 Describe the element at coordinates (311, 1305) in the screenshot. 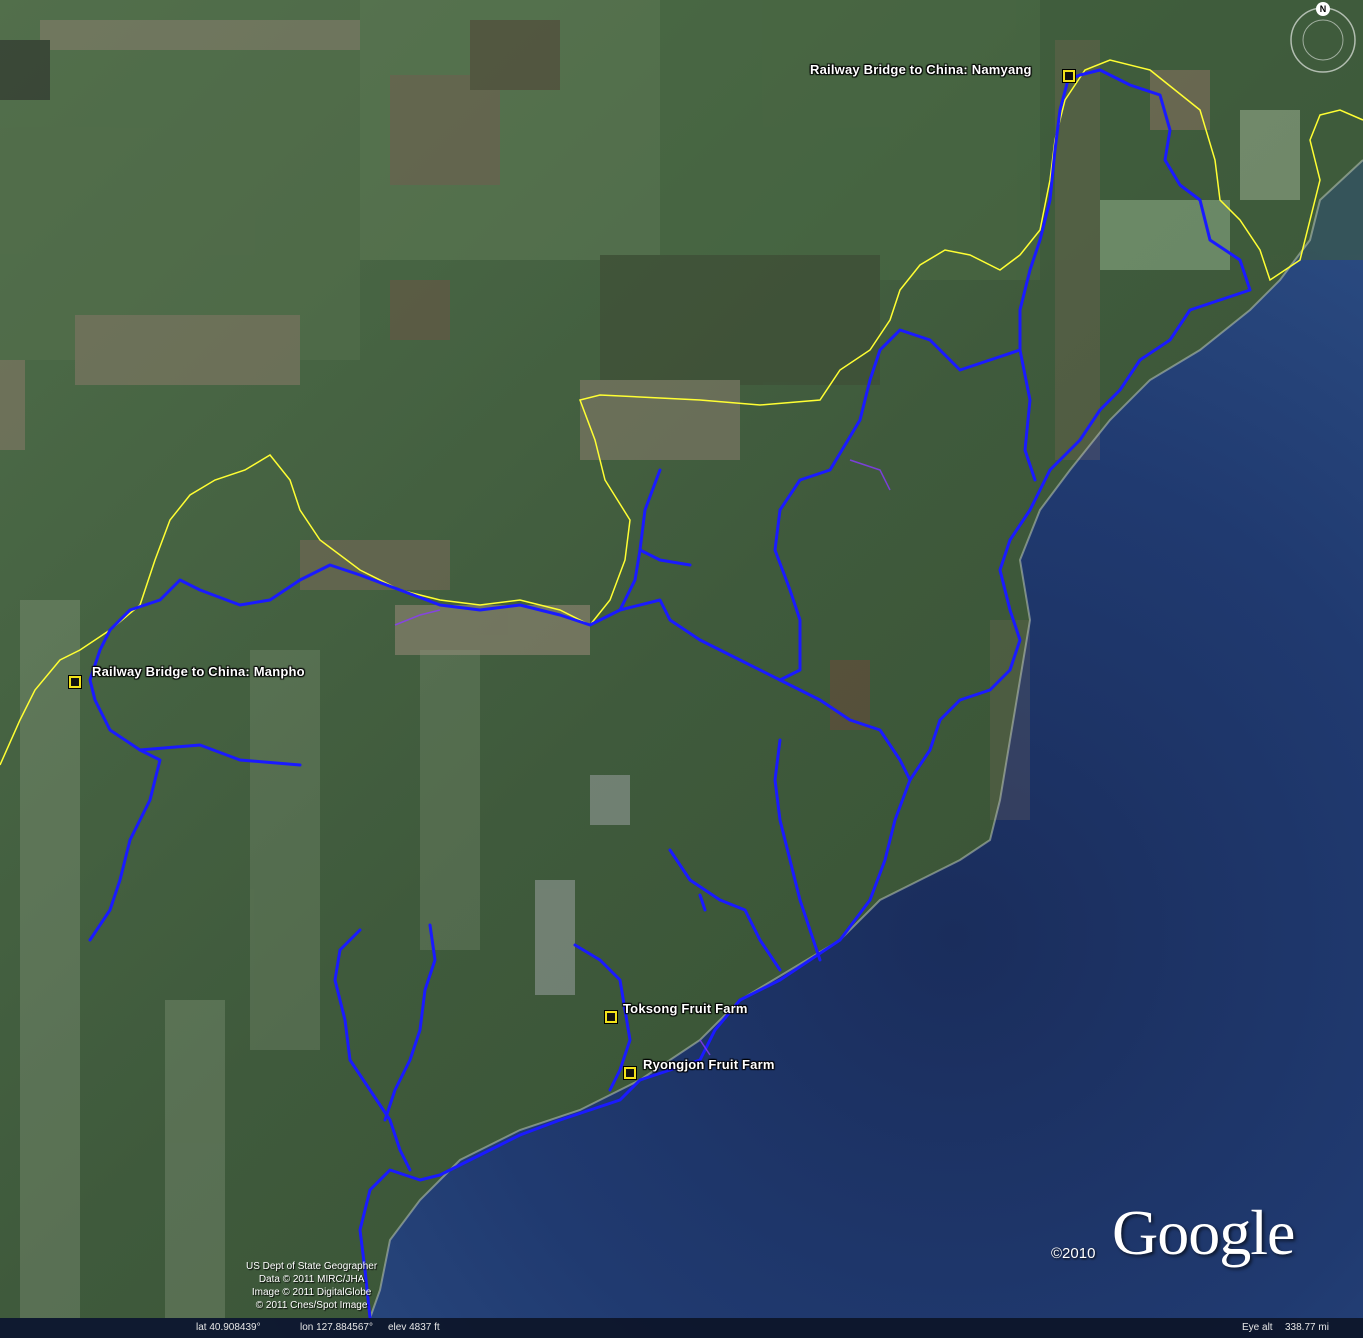

I see `credit-line-4: © 2011 Cnes/Spot Image` at that location.